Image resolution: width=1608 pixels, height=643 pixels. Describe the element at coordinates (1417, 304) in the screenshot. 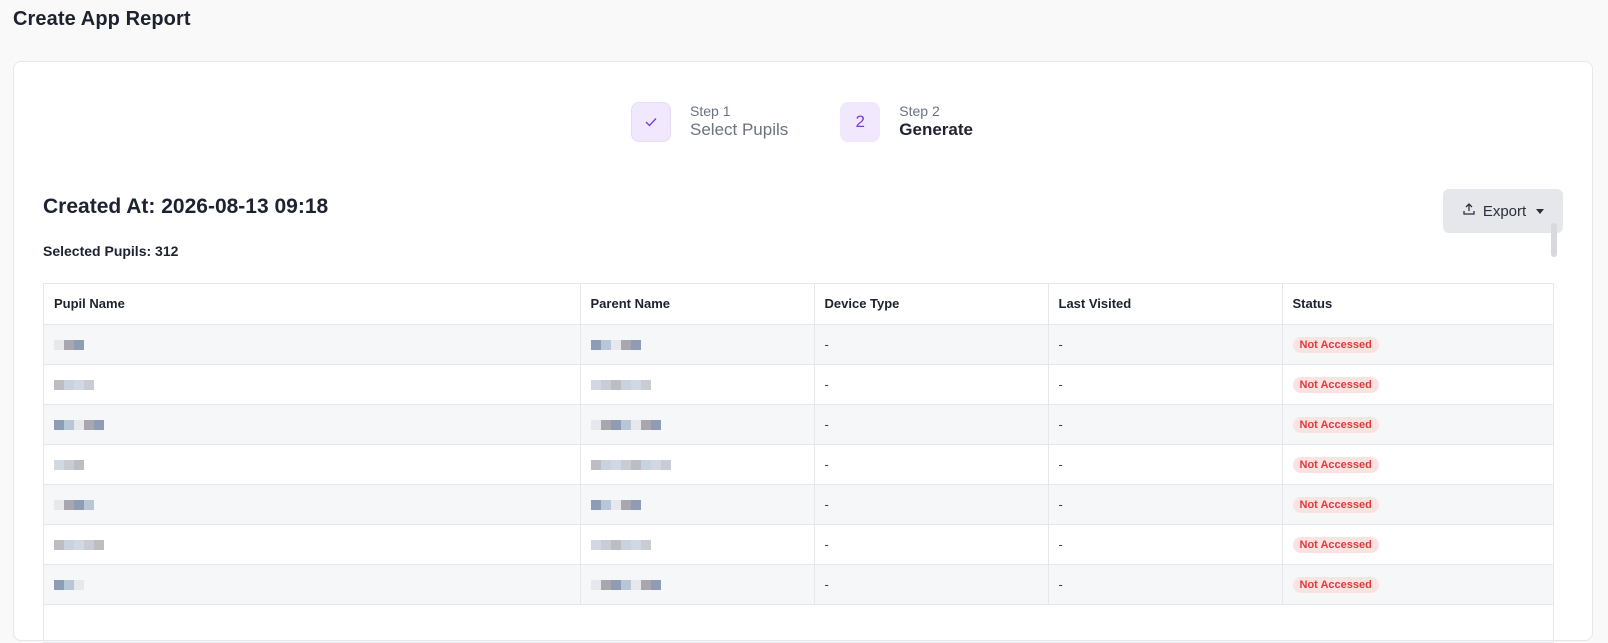

I see `column-header-status: Status` at that location.